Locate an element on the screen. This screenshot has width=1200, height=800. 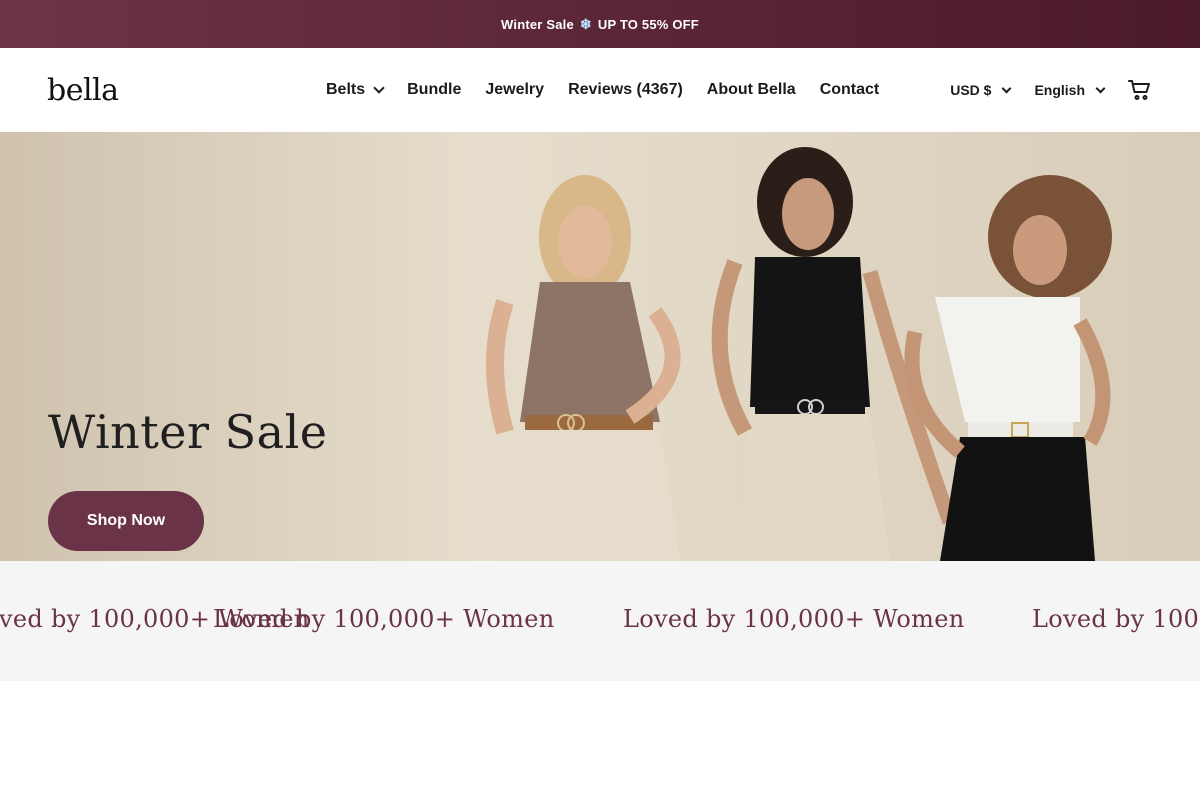
nav-belts: Belts is located at coordinates (355, 90).